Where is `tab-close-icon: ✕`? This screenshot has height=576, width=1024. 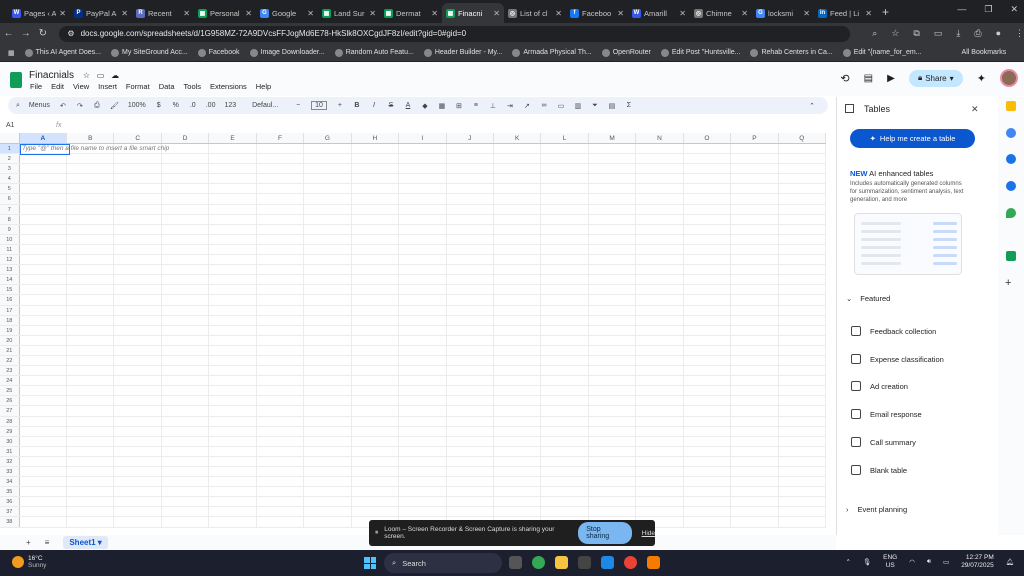
tab-close-icon: ✕ is located at coordinates (496, 13).